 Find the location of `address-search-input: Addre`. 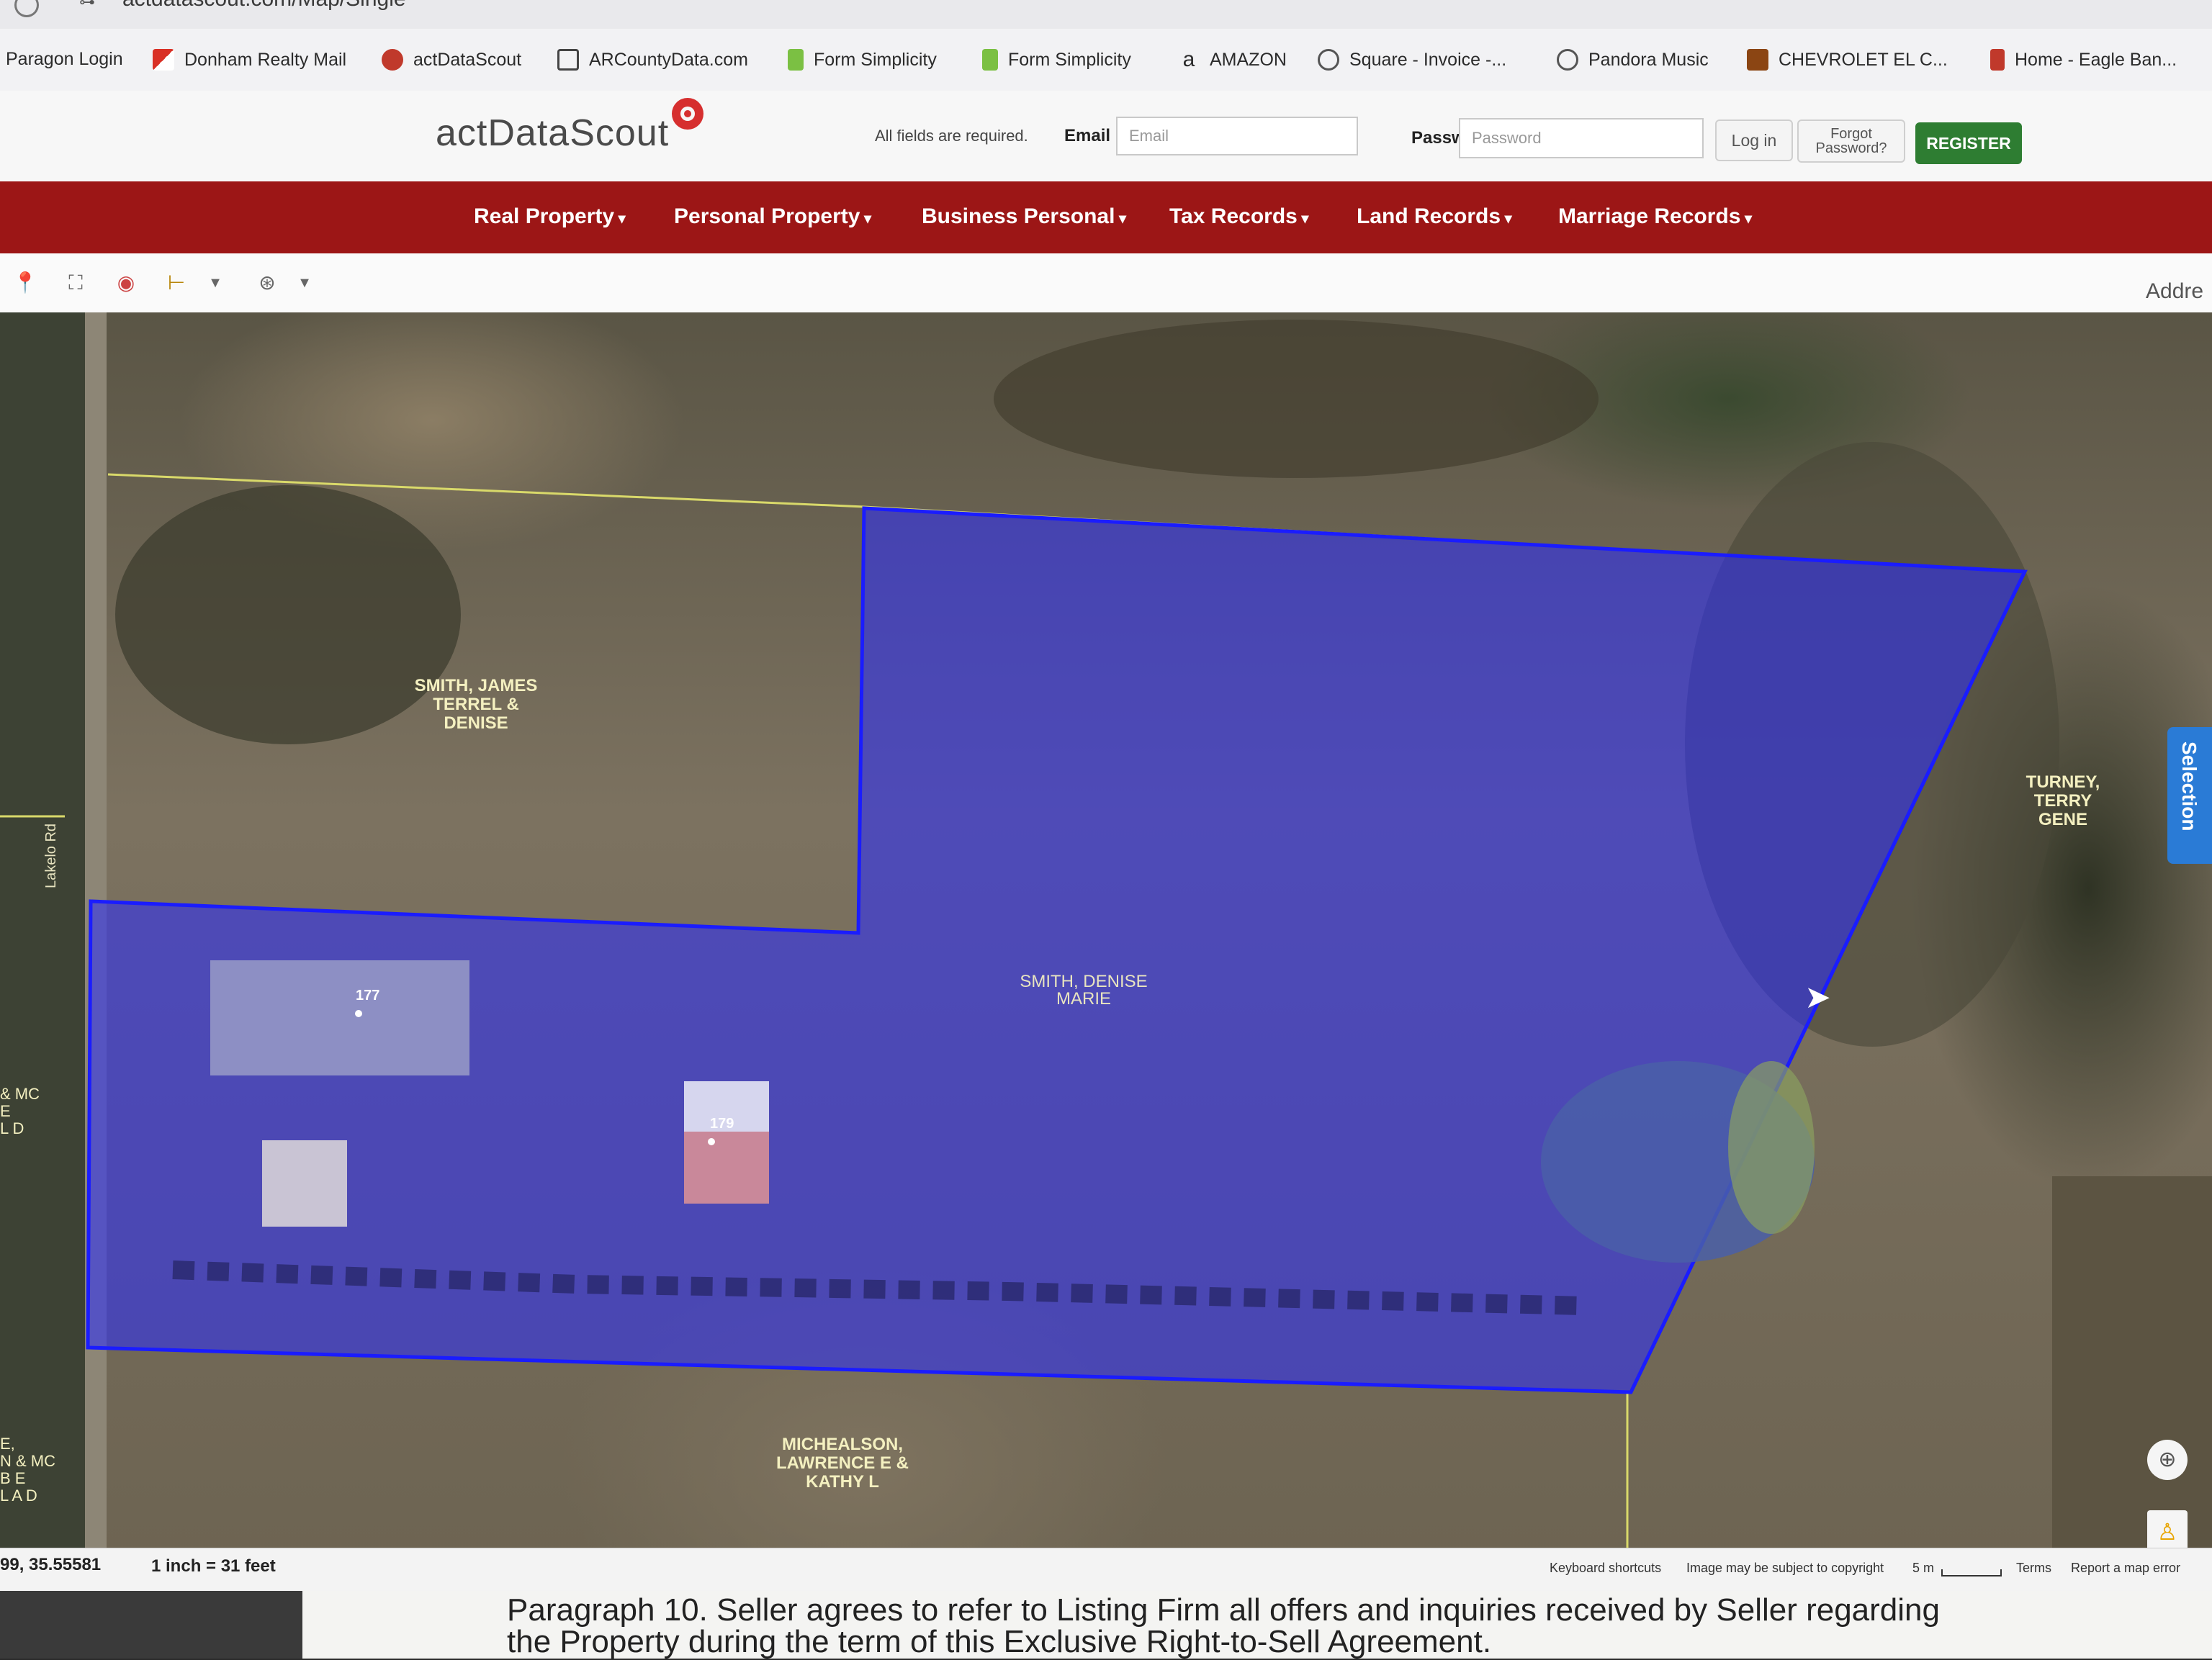

address-search-input: Addre is located at coordinates (2174, 291).